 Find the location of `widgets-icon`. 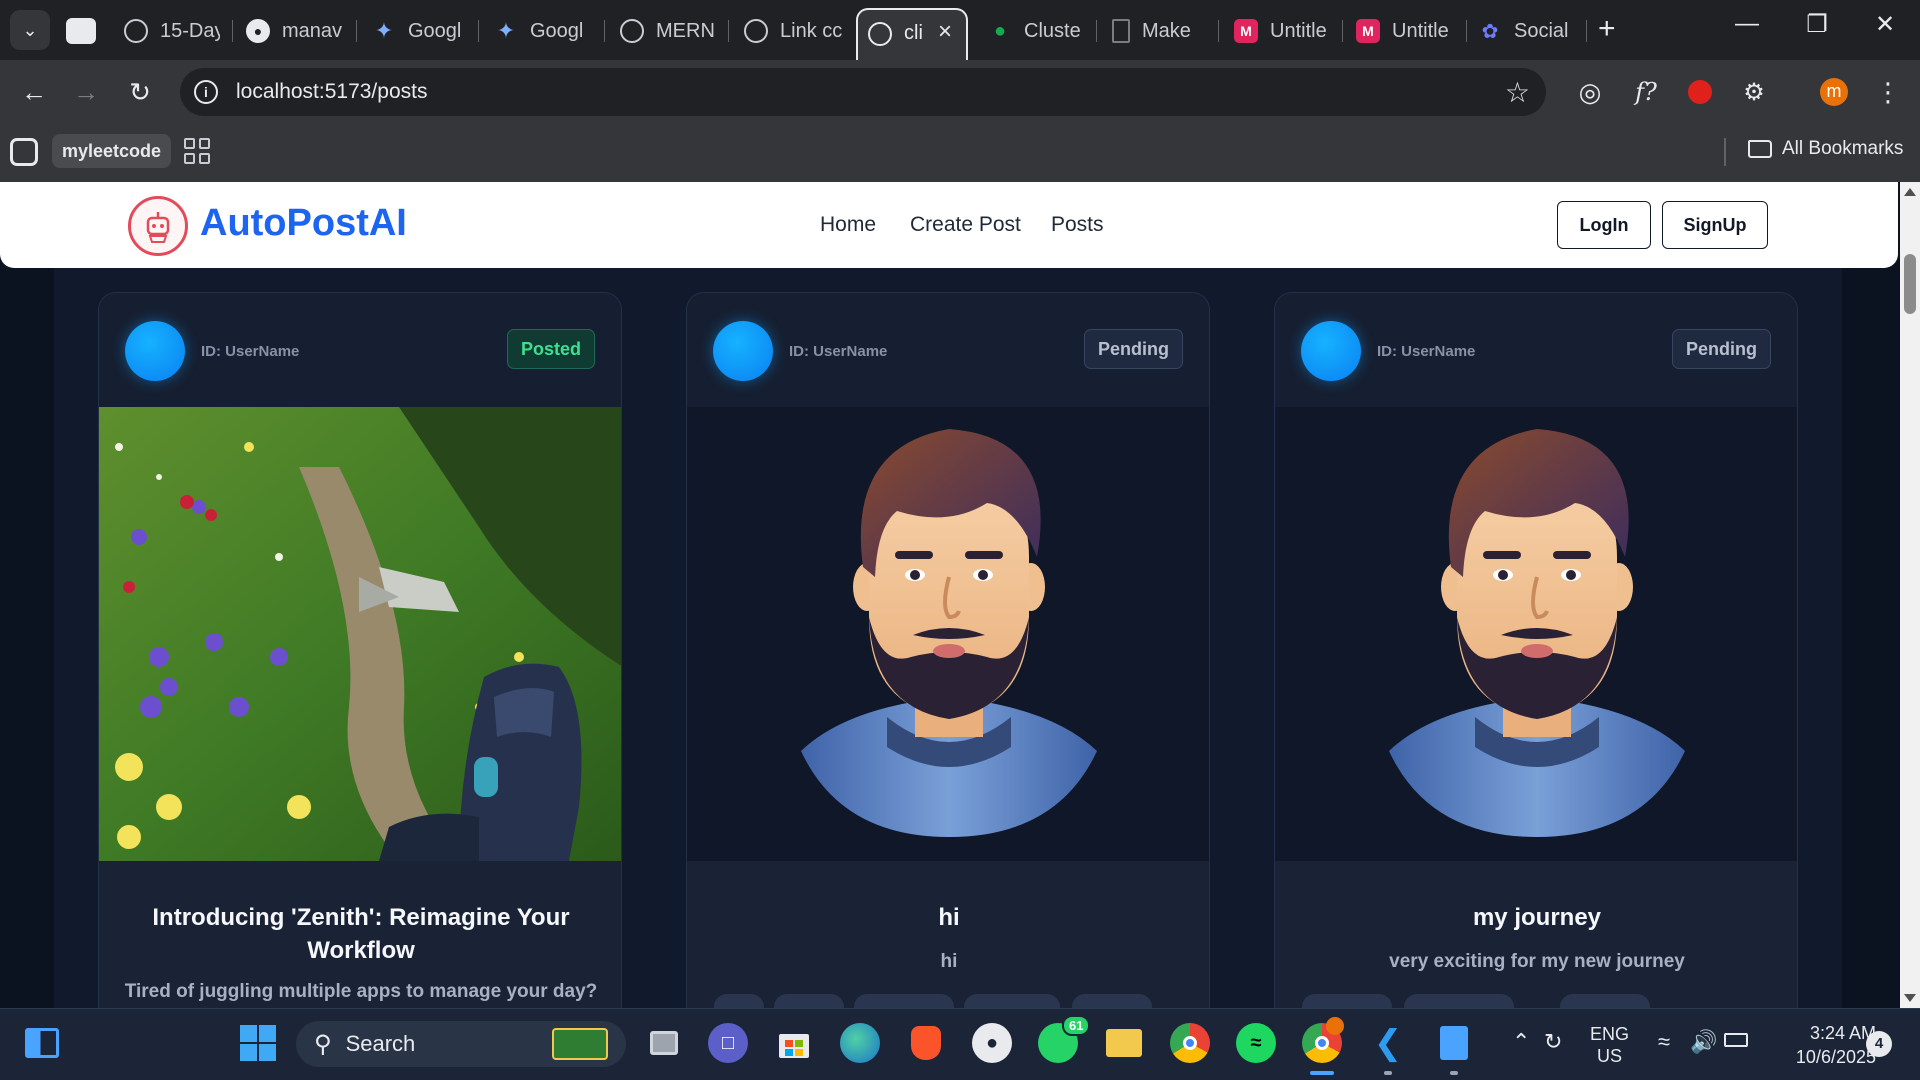

widgets-icon is located at coordinates (42, 1043).